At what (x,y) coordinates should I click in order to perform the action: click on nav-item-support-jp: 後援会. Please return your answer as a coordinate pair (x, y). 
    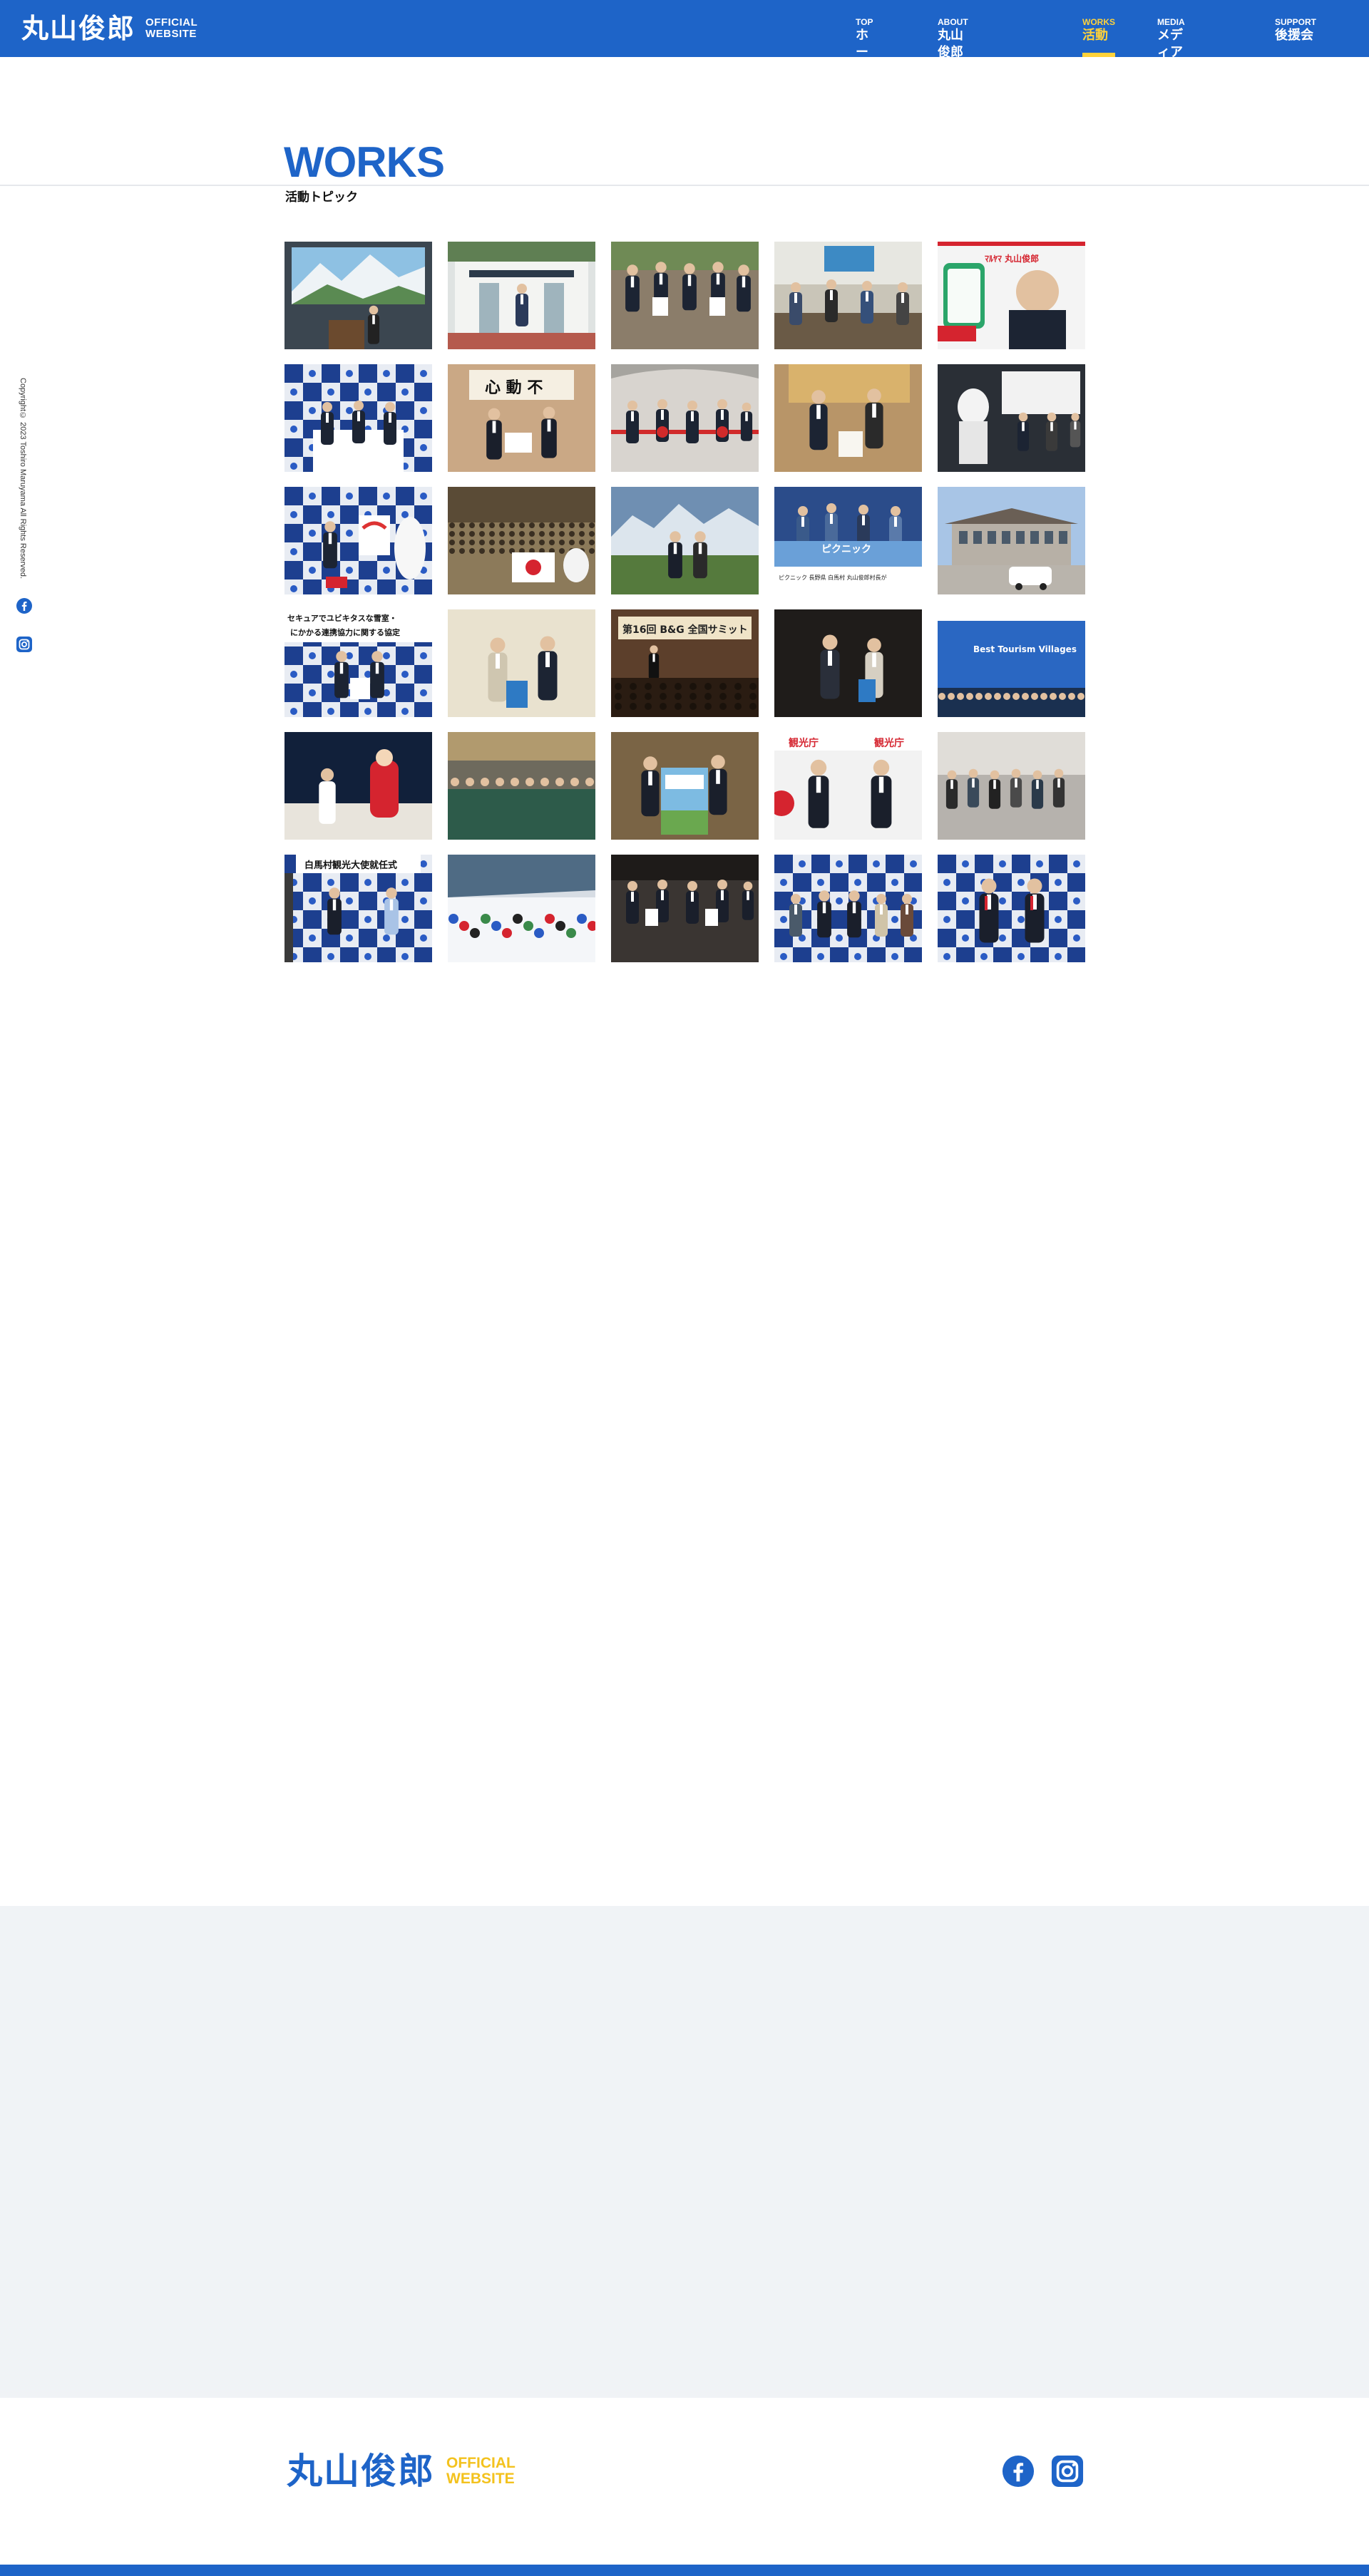
    Looking at the image, I should click on (1294, 35).